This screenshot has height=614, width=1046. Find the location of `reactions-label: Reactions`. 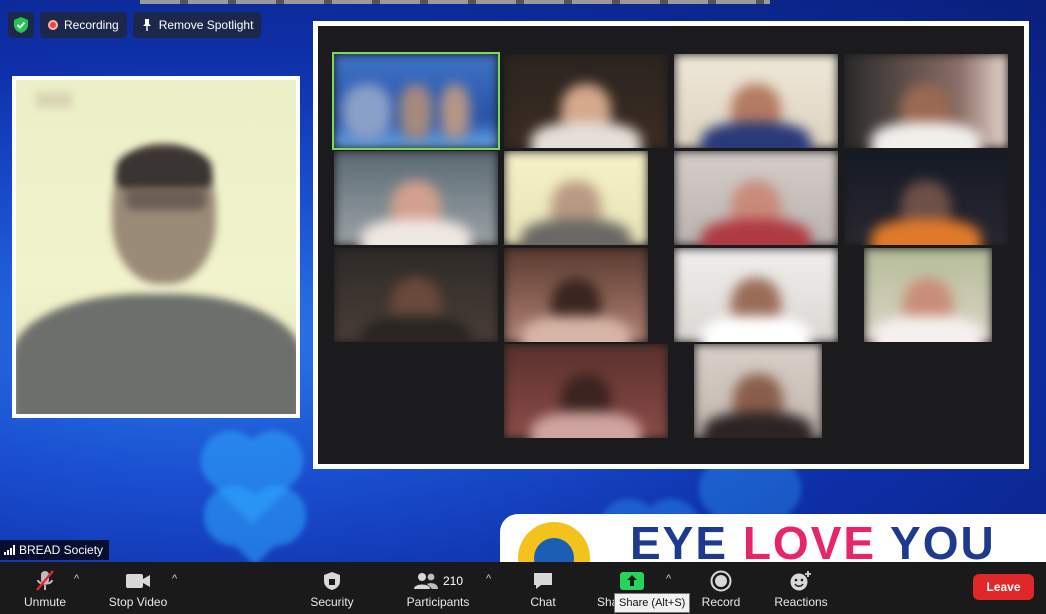

reactions-label: Reactions is located at coordinates (801, 602).